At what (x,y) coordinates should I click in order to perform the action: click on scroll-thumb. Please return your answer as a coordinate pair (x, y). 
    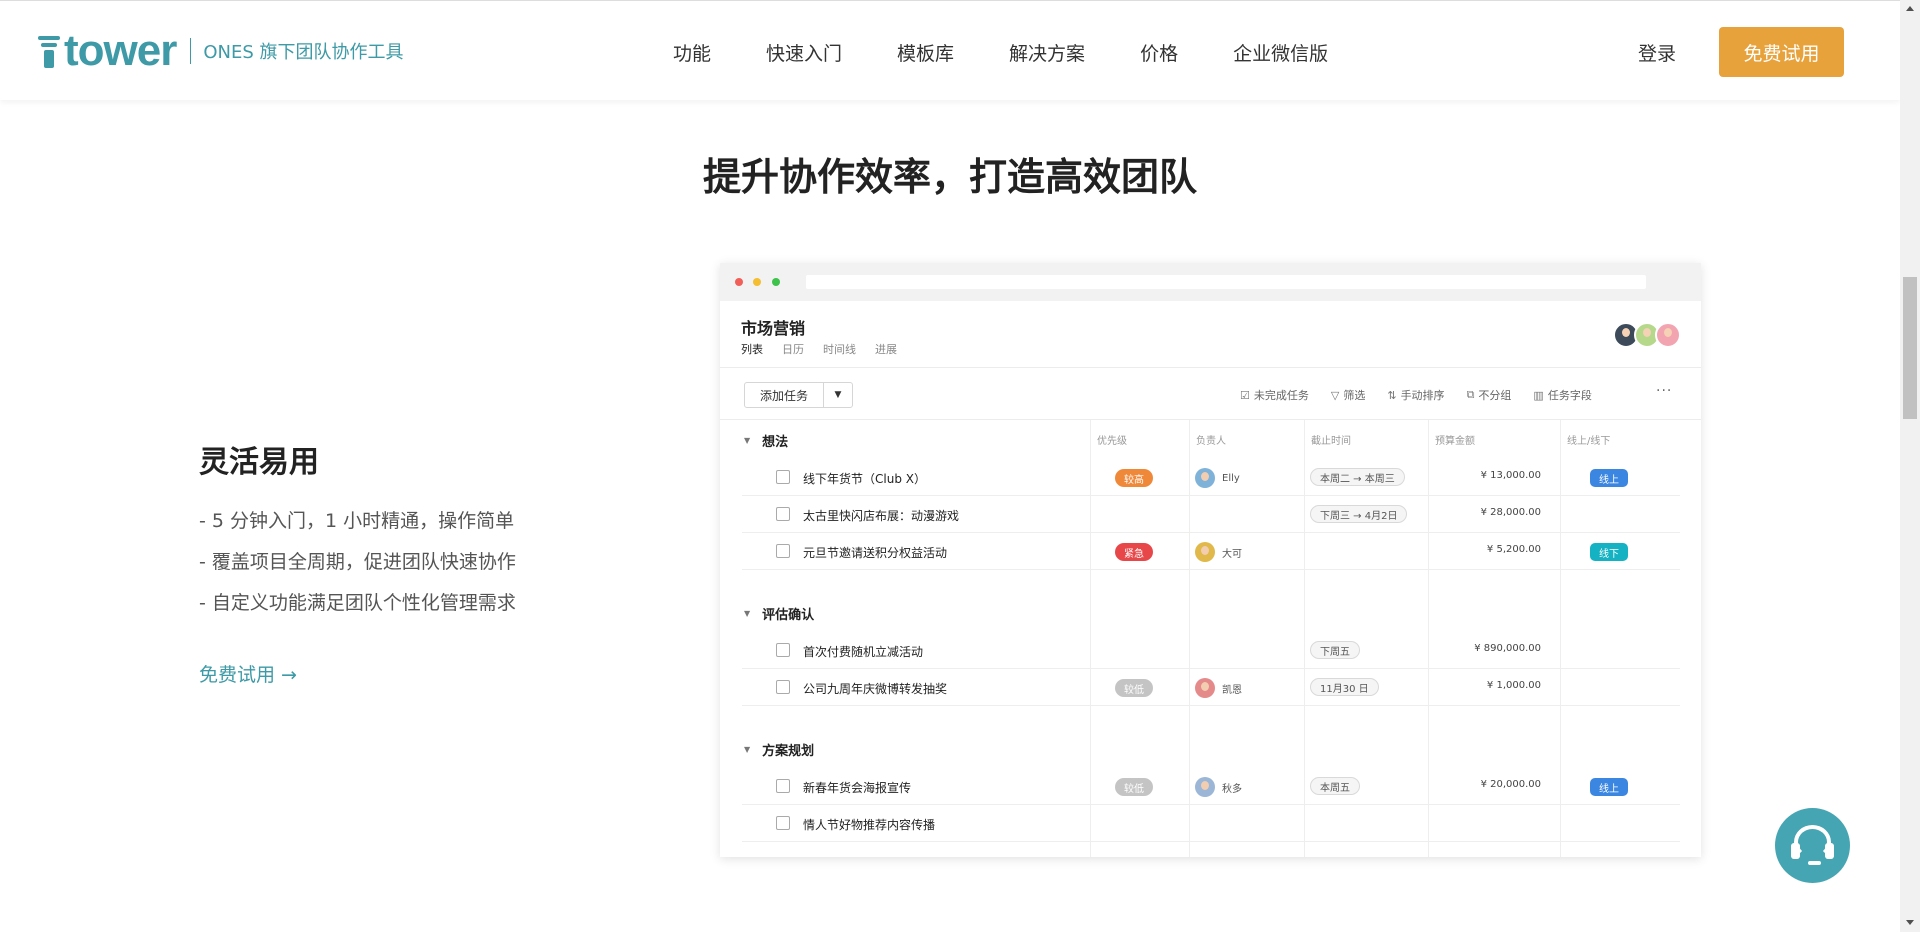
    Looking at the image, I should click on (1910, 348).